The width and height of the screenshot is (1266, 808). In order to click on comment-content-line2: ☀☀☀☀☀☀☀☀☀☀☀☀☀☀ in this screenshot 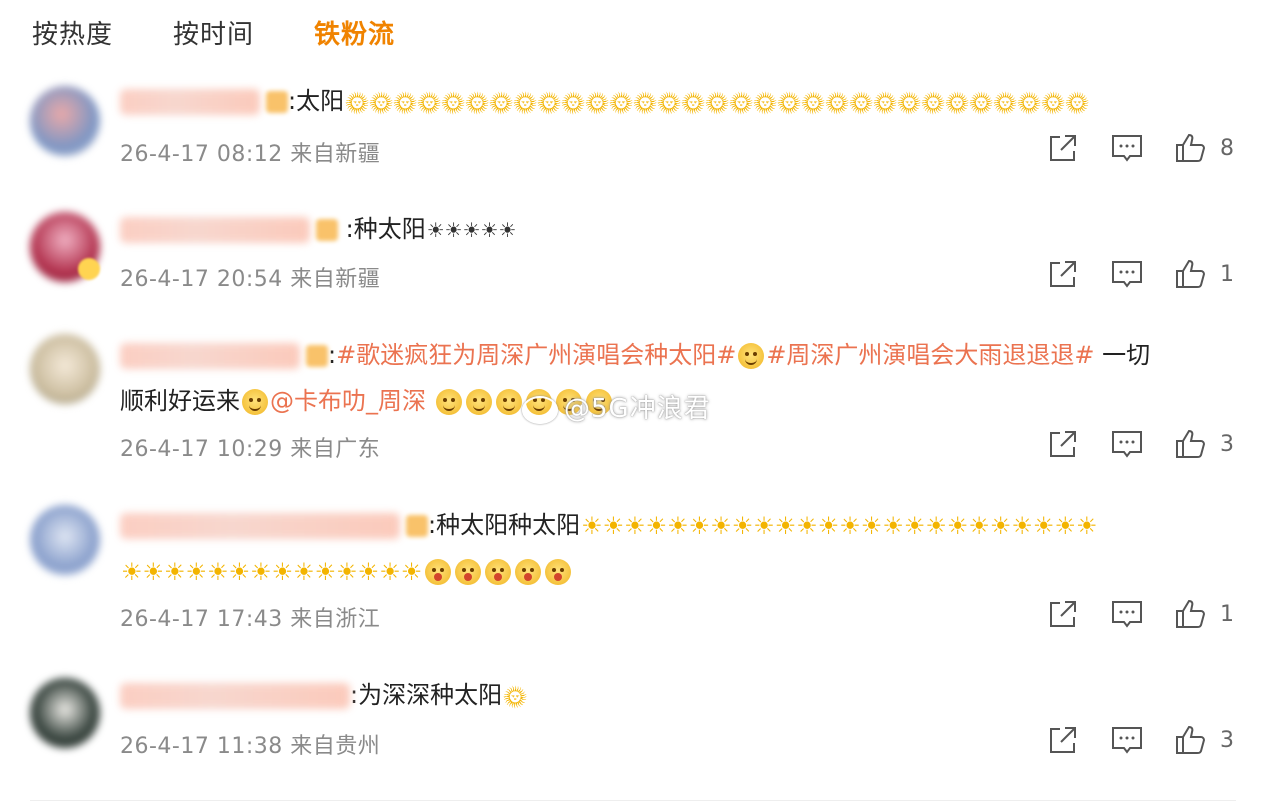, I will do `click(675, 571)`.